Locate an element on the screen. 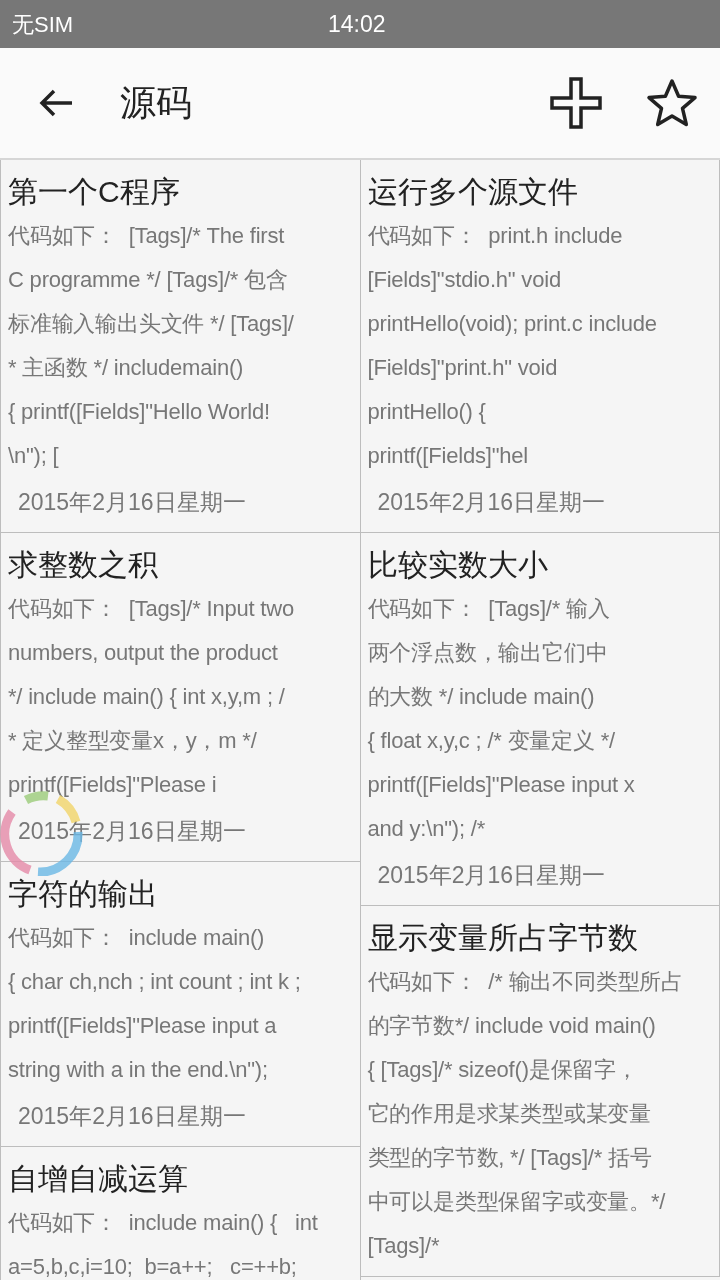  add-icon is located at coordinates (576, 103).